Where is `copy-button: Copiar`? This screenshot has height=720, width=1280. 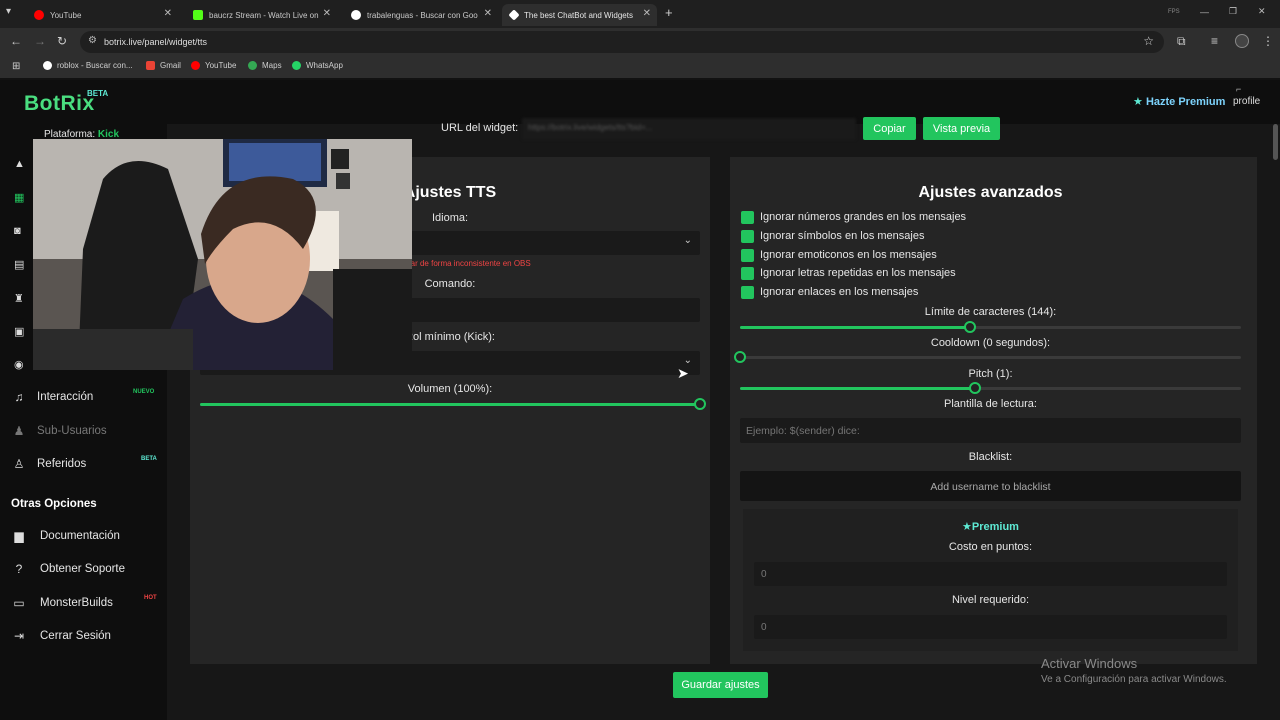
copy-button: Copiar is located at coordinates (889, 128).